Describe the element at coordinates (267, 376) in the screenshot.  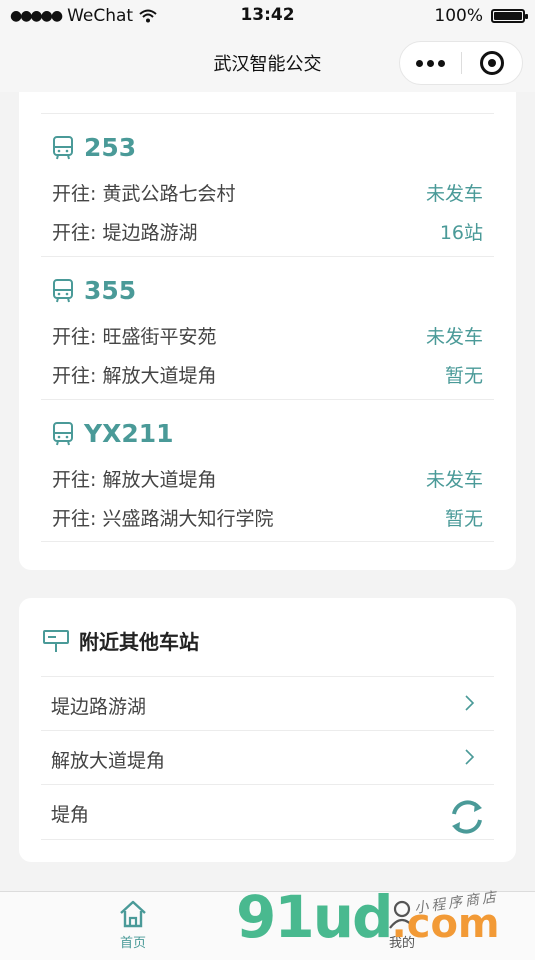
I see `direction-row: 开往: 解放大道堤角 暂无` at that location.